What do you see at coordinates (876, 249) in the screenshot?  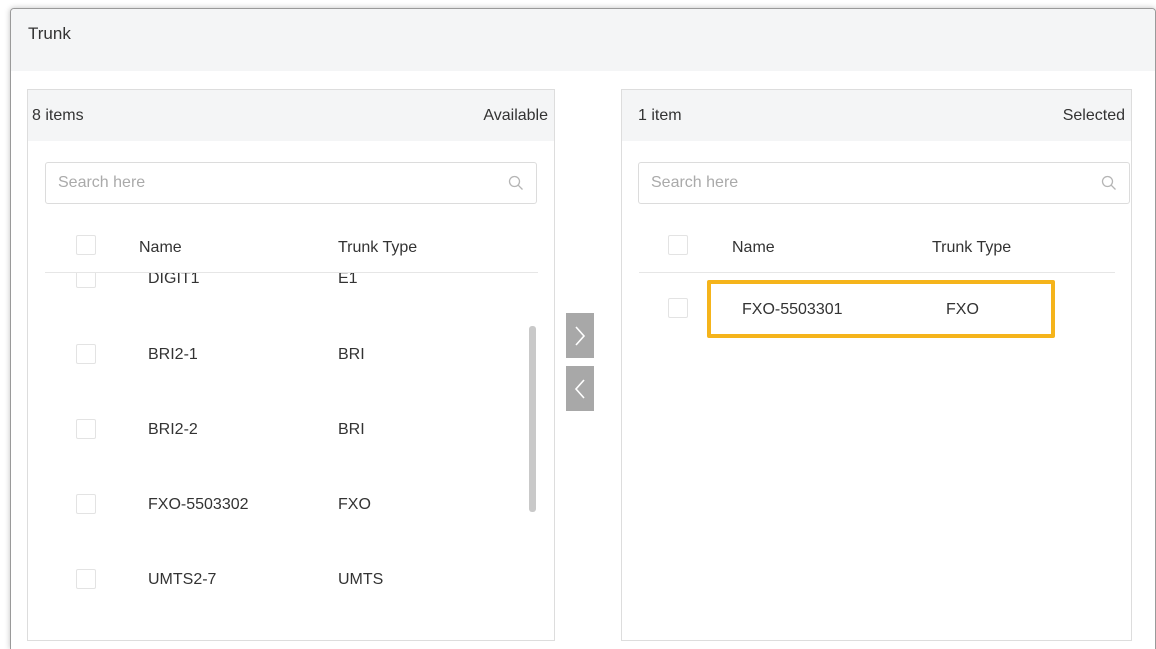 I see `selected-table-header: Name Trunk Type` at bounding box center [876, 249].